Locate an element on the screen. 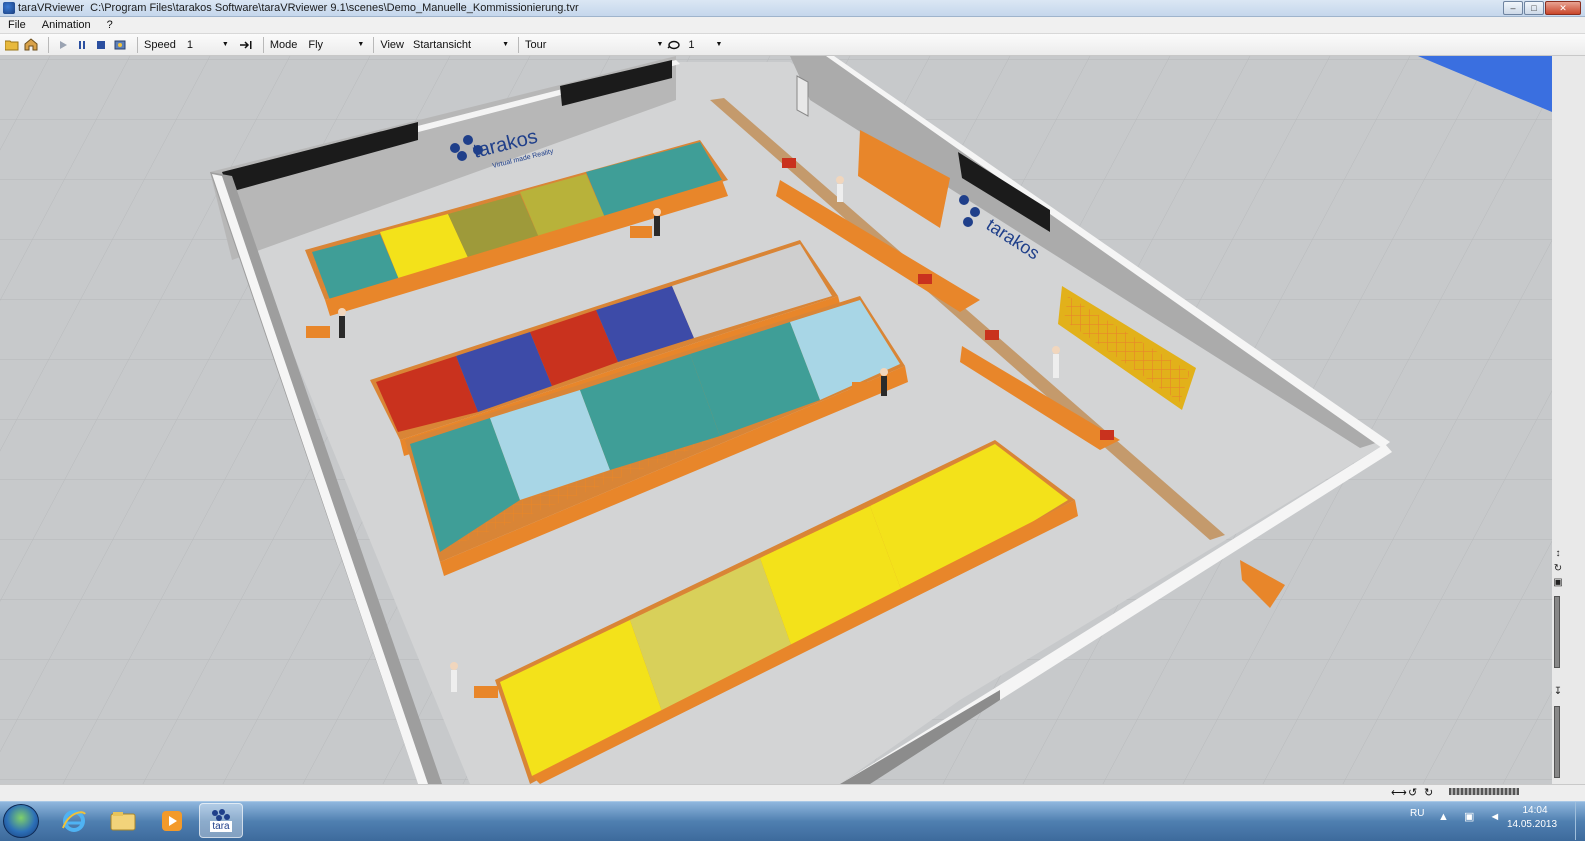 This screenshot has height=841, width=1585. tara-label: tara is located at coordinates (221, 826).